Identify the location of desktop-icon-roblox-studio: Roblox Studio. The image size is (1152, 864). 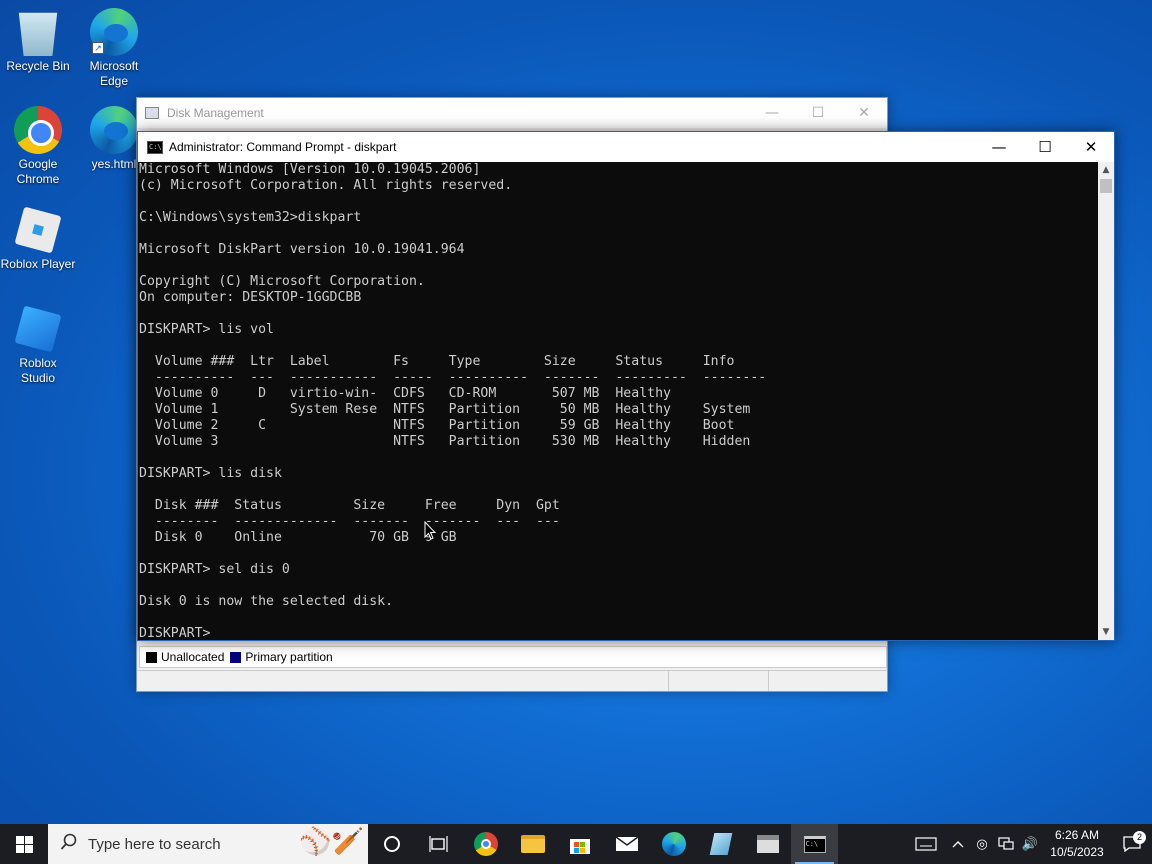
(38, 345).